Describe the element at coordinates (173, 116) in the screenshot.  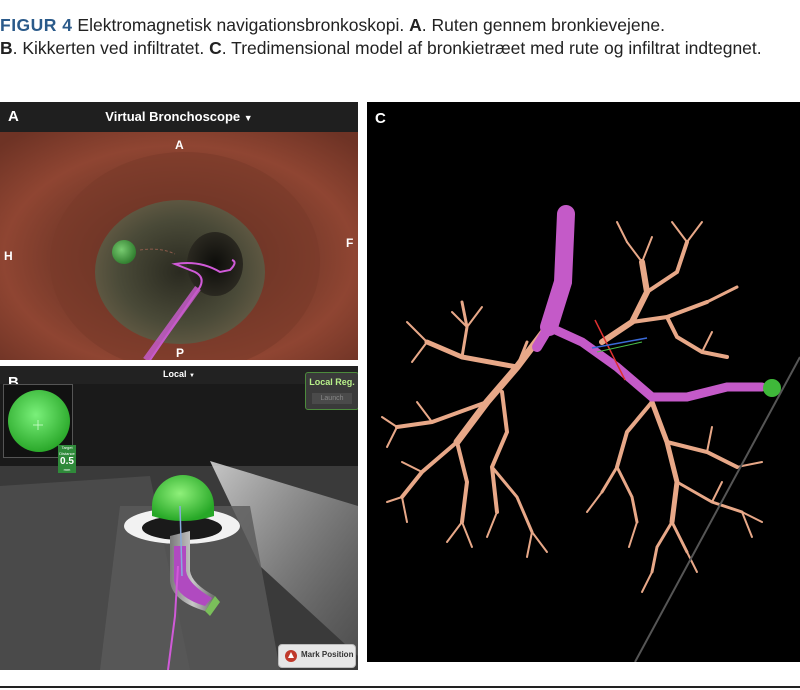
I see `virtual-bronchoscope-title: Virtual Bronchoscope` at that location.